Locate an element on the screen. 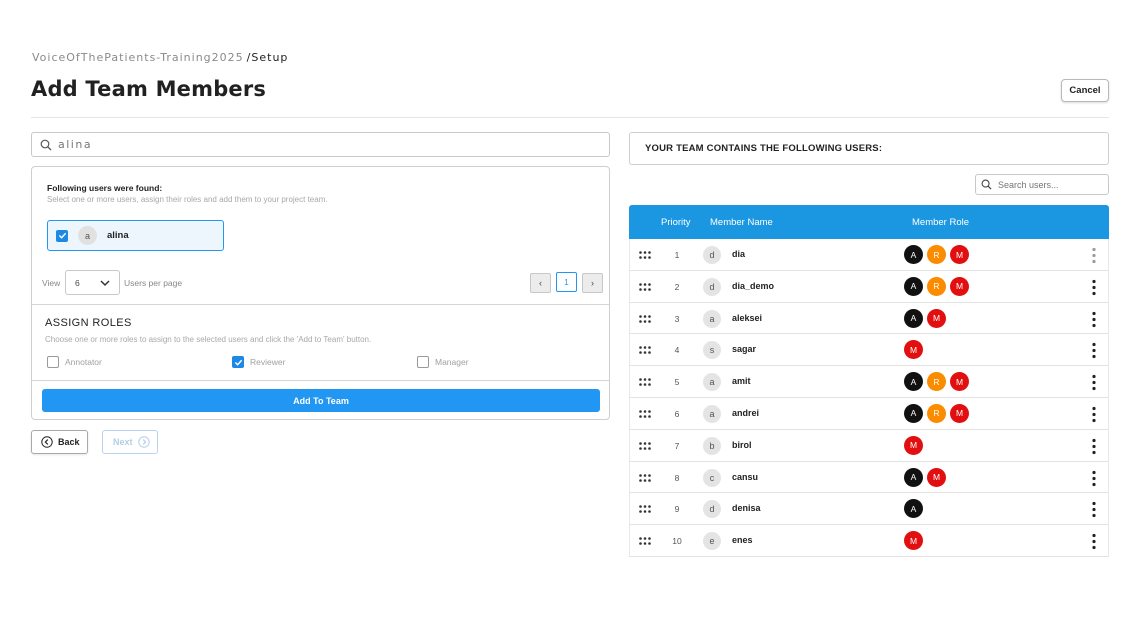 The height and width of the screenshot is (628, 1138). column-member-name: Member Name is located at coordinates (741, 222).